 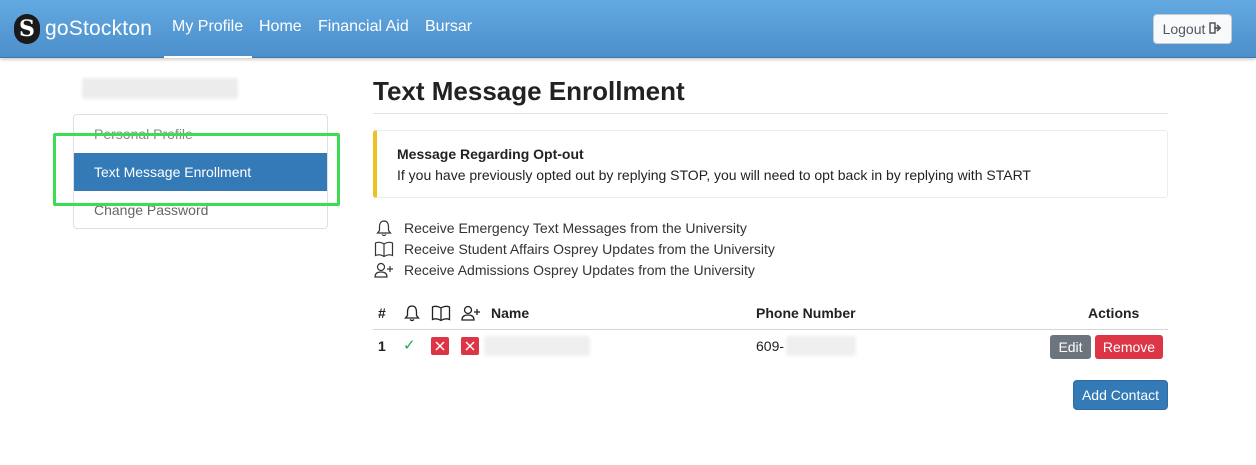 I want to click on nav-bursar-label: Bursar, so click(x=449, y=26).